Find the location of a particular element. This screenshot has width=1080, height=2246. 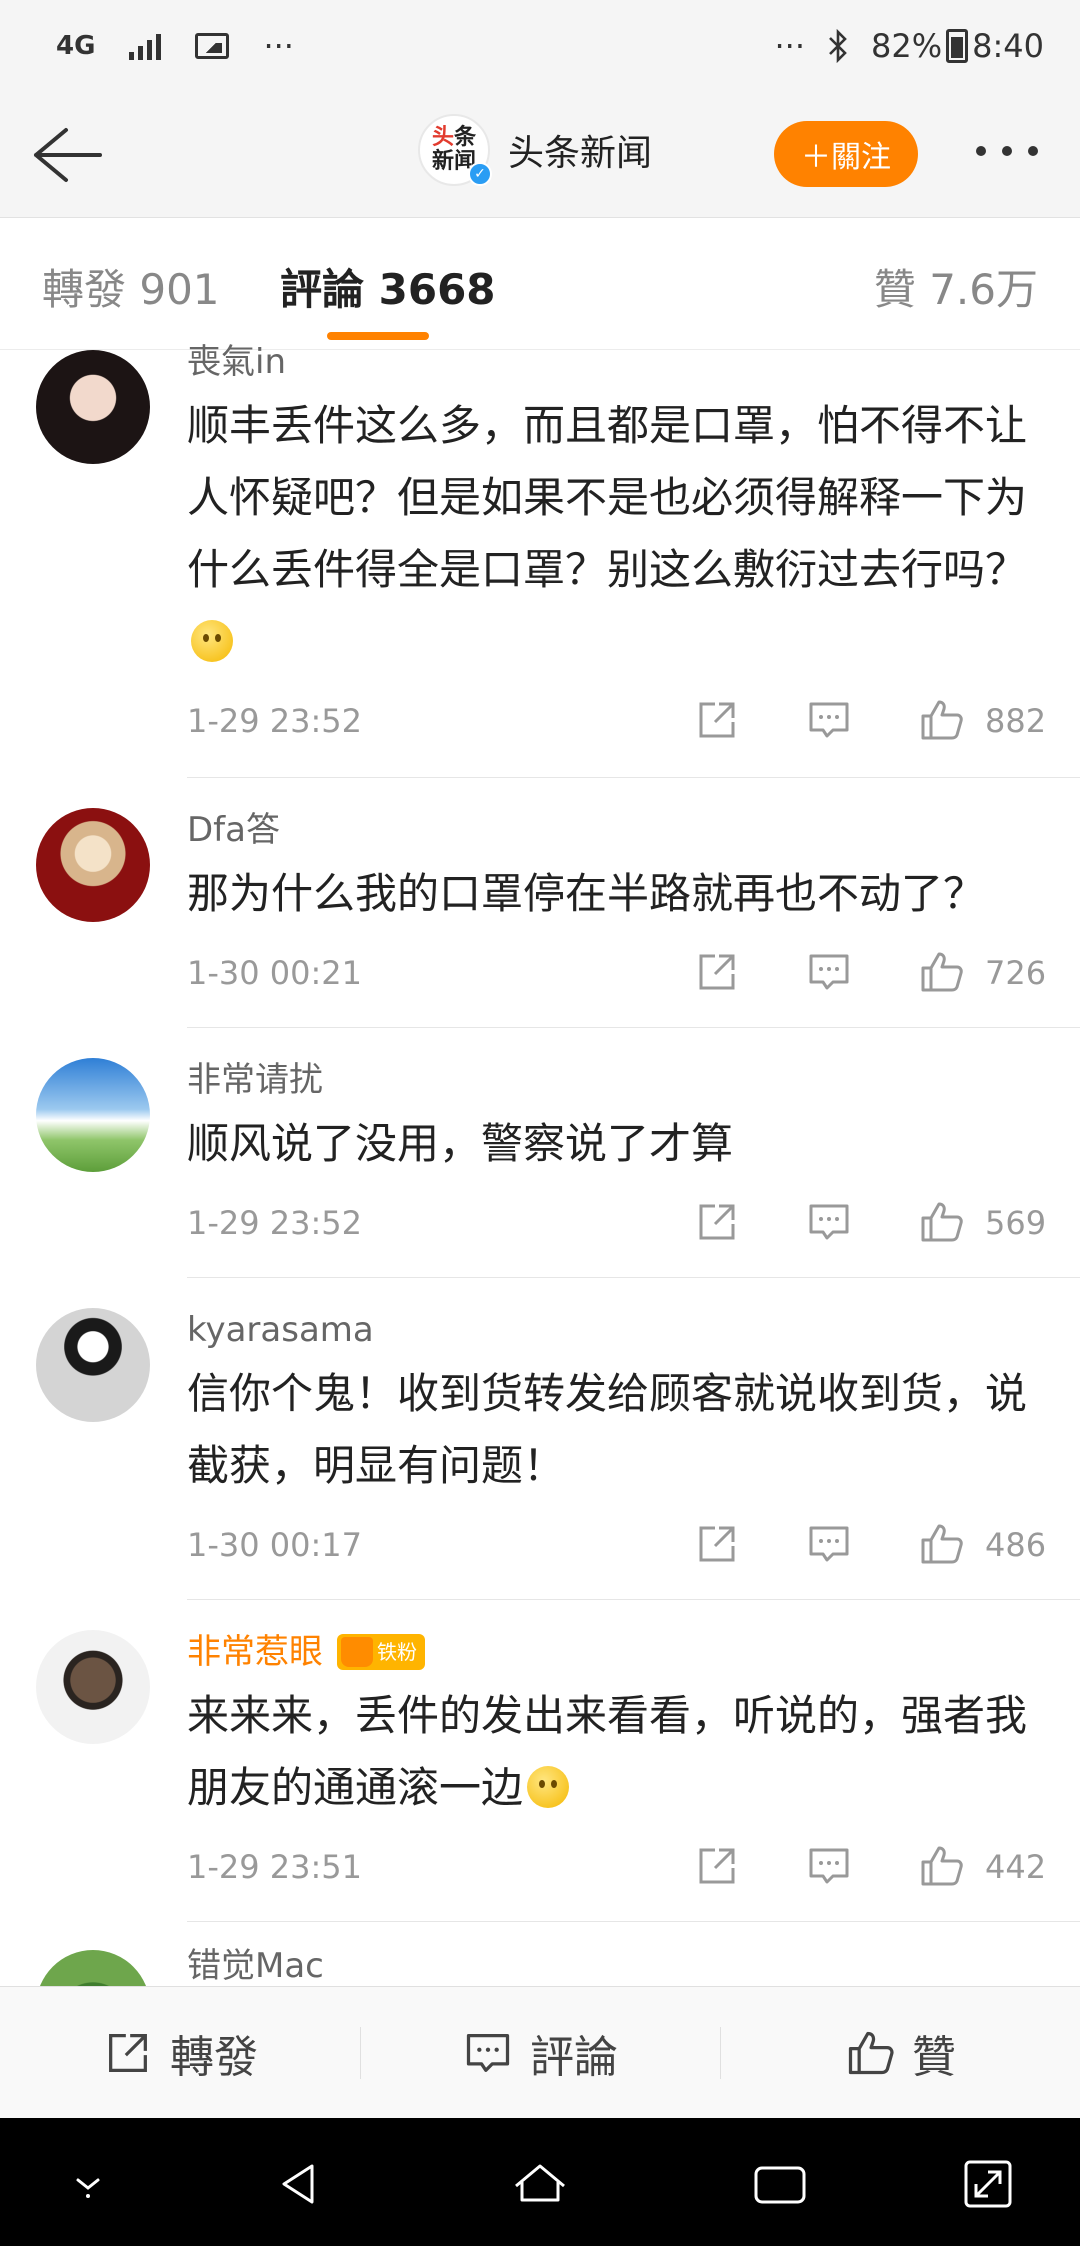

comment-username: 非常惹眼 铁粉 is located at coordinates (619, 1652).